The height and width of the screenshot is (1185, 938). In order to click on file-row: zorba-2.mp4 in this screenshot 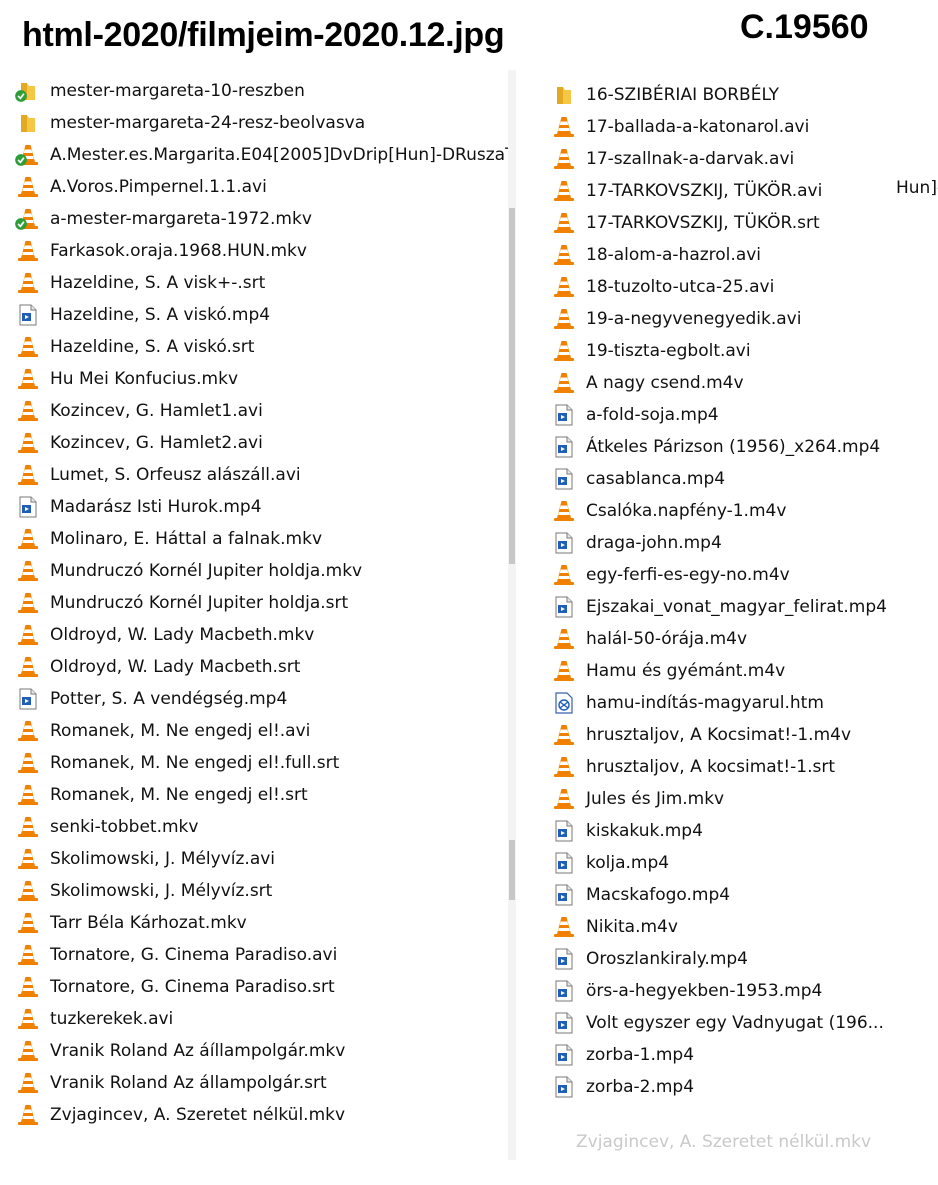, I will do `click(623, 1087)`.